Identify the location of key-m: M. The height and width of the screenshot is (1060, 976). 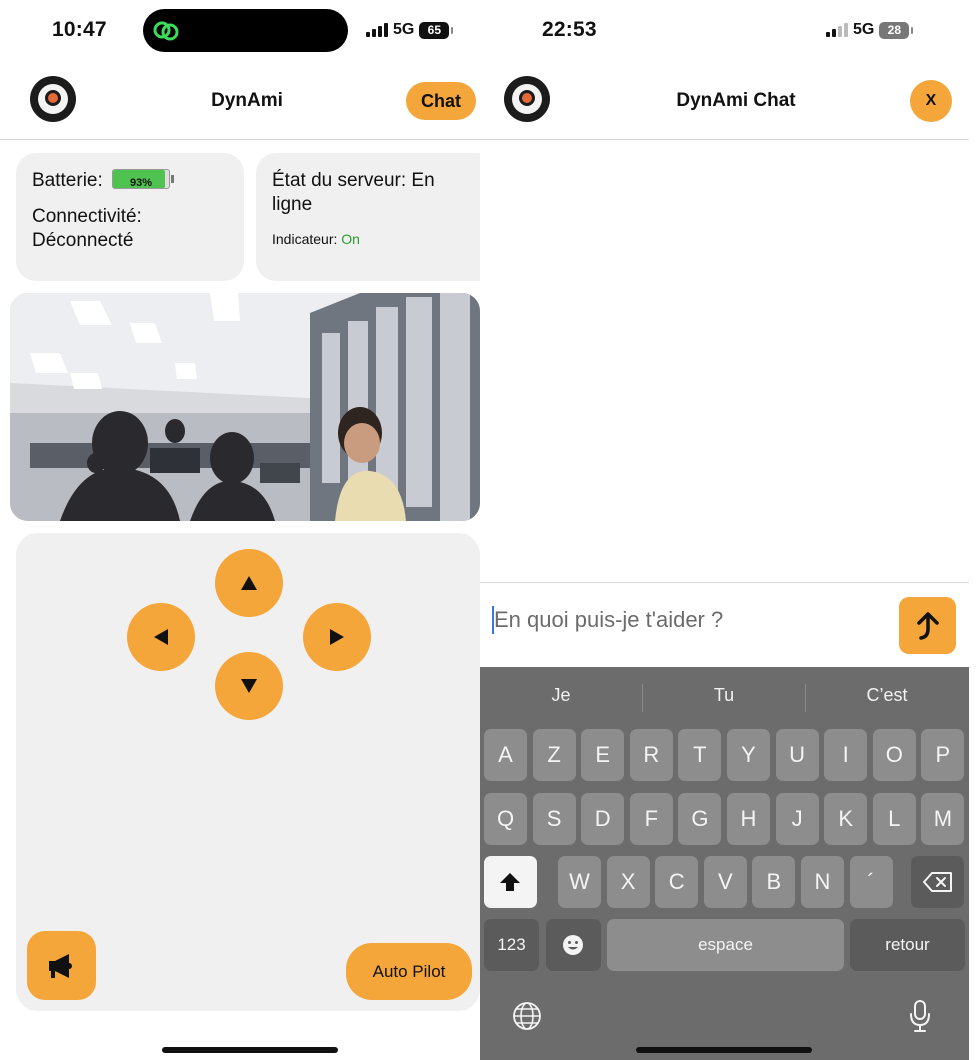
(943, 819).